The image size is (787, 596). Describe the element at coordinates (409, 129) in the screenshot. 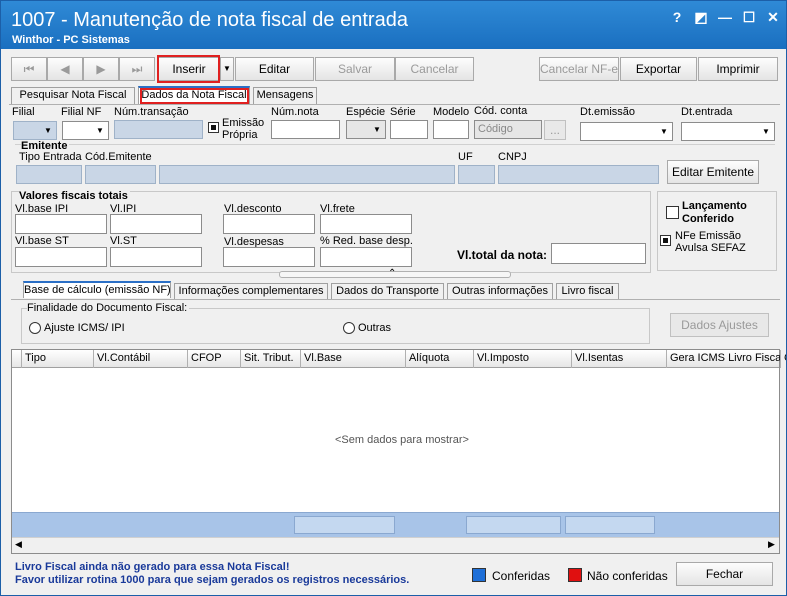

I see `serie-input` at that location.